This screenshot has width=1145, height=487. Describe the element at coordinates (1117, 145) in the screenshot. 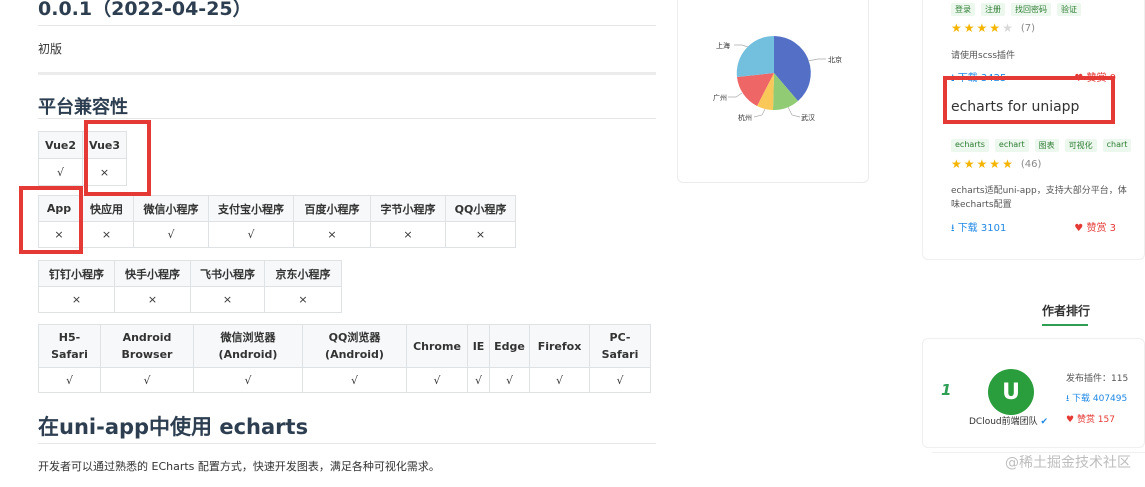

I see `tag: chart` at that location.